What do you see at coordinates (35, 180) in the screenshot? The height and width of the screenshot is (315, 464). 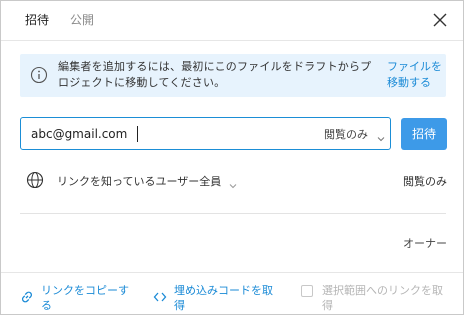 I see `globe-icon` at bounding box center [35, 180].